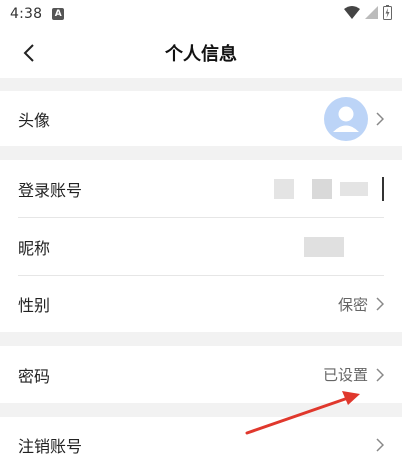 The image size is (402, 475). I want to click on nav-bar: 个人信息, so click(201, 53).